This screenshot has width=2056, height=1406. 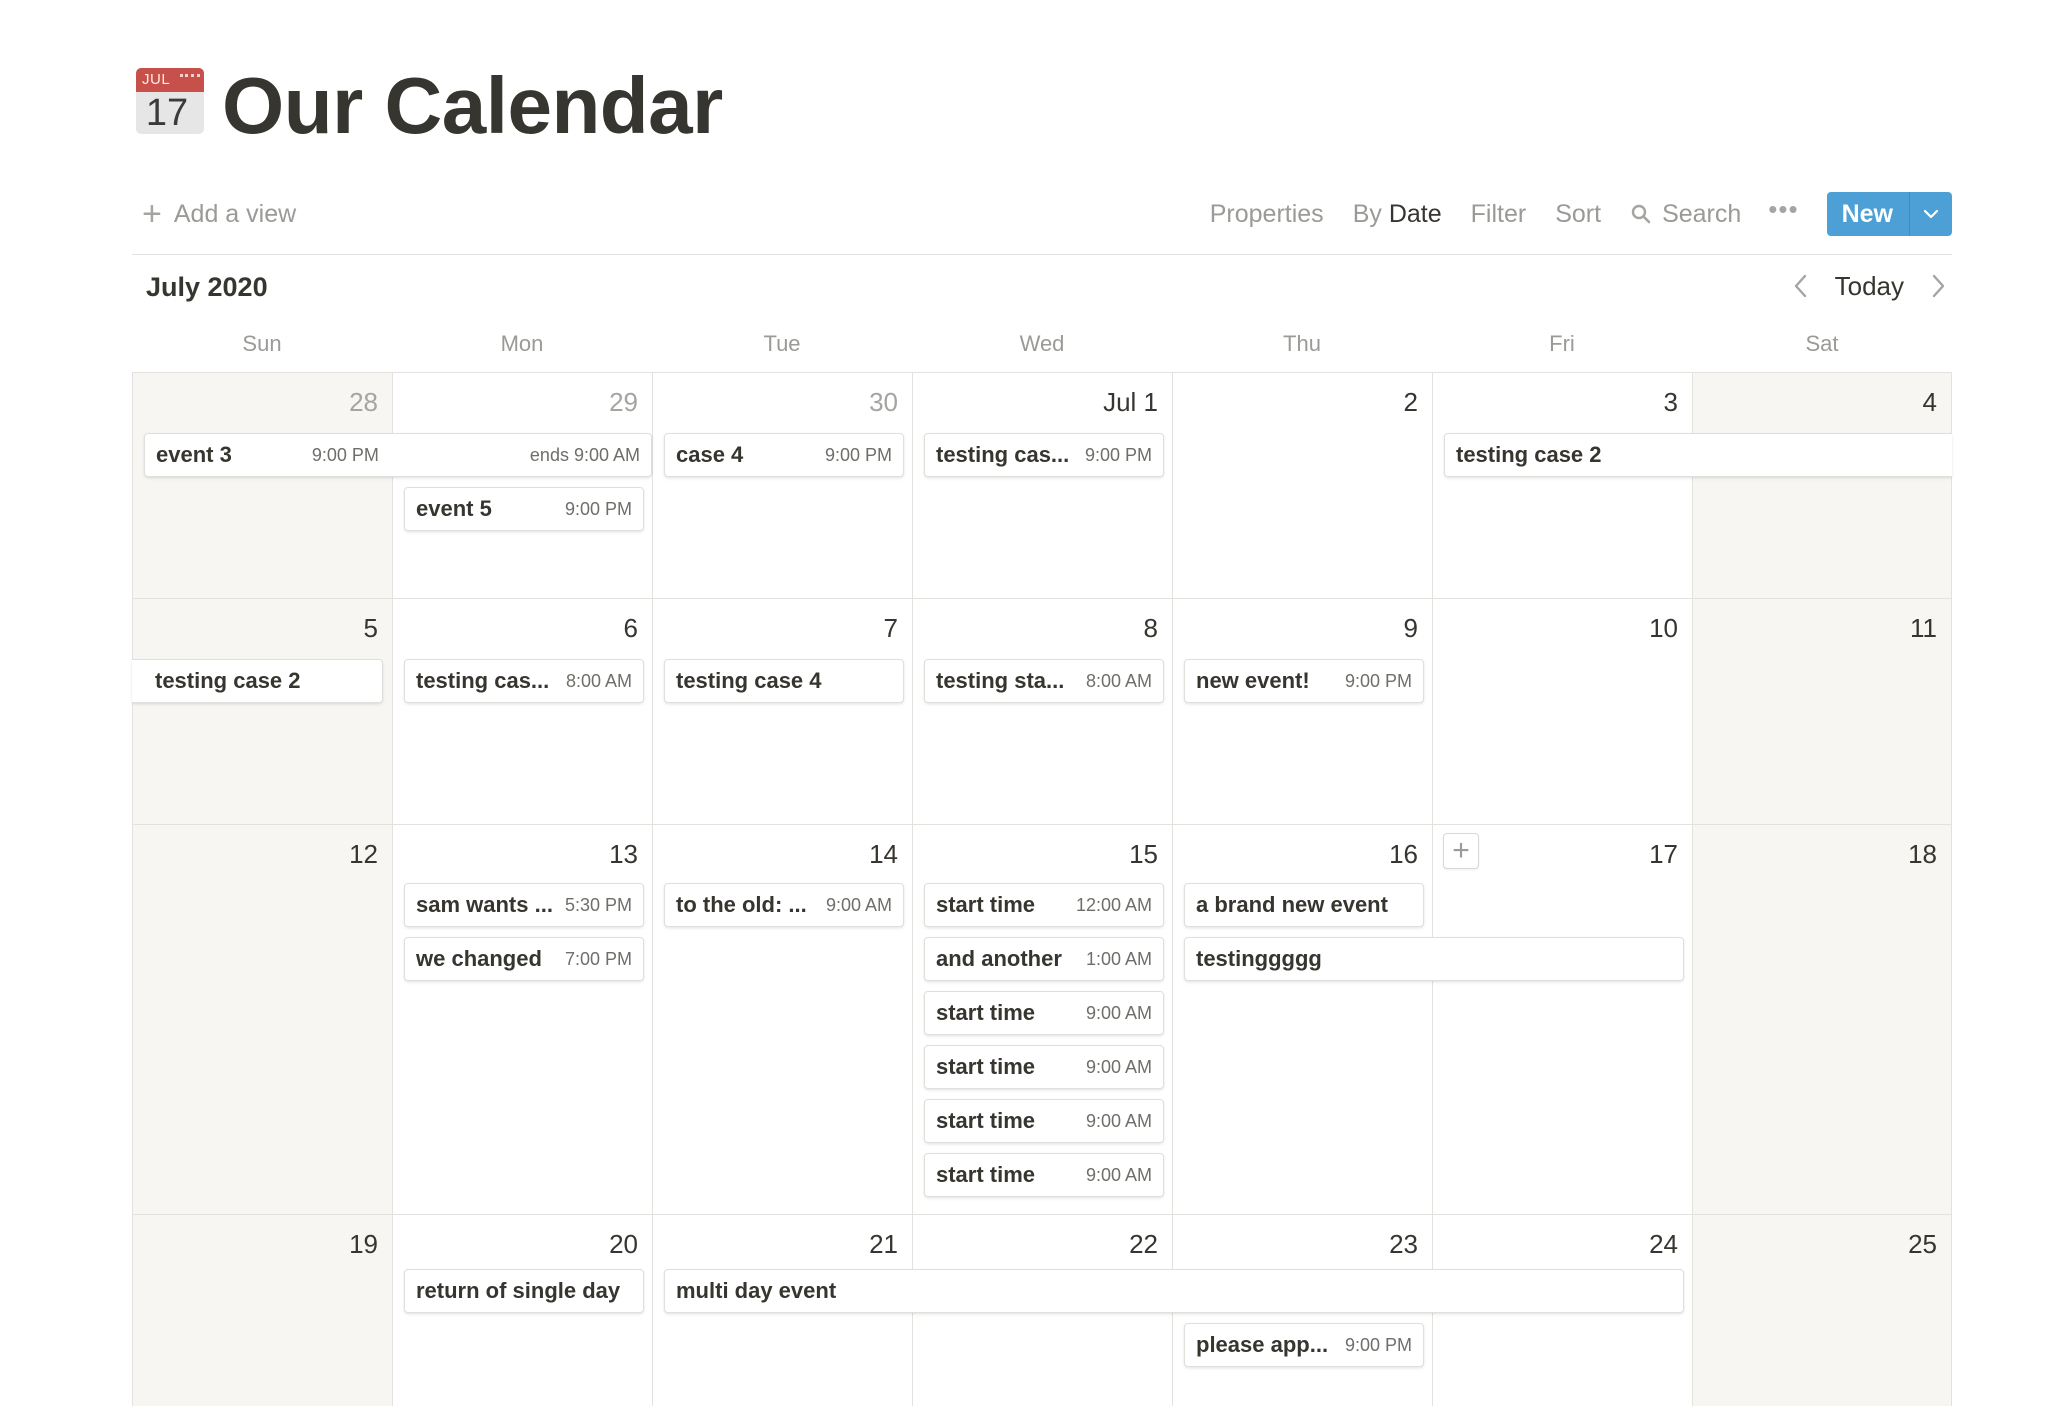 I want to click on event-card: new event! 9:00 PM, so click(x=1304, y=681).